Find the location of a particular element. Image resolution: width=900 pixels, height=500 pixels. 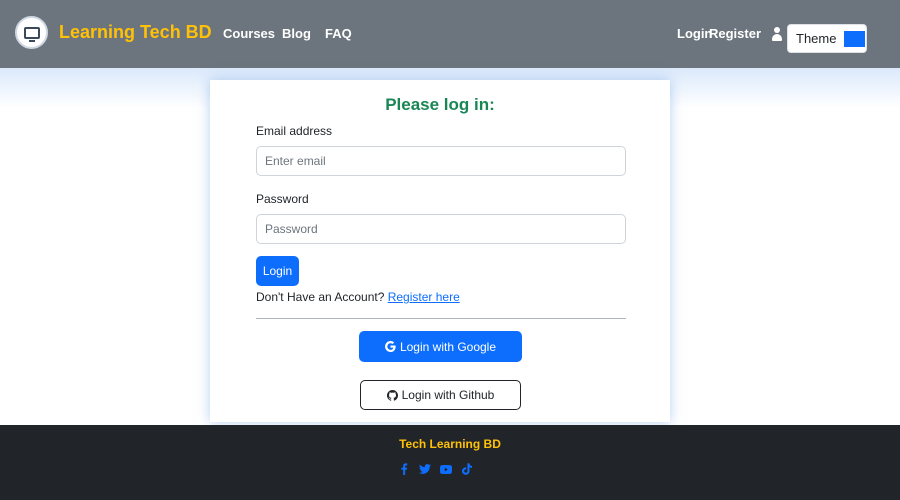

computer-icon is located at coordinates (31, 34).